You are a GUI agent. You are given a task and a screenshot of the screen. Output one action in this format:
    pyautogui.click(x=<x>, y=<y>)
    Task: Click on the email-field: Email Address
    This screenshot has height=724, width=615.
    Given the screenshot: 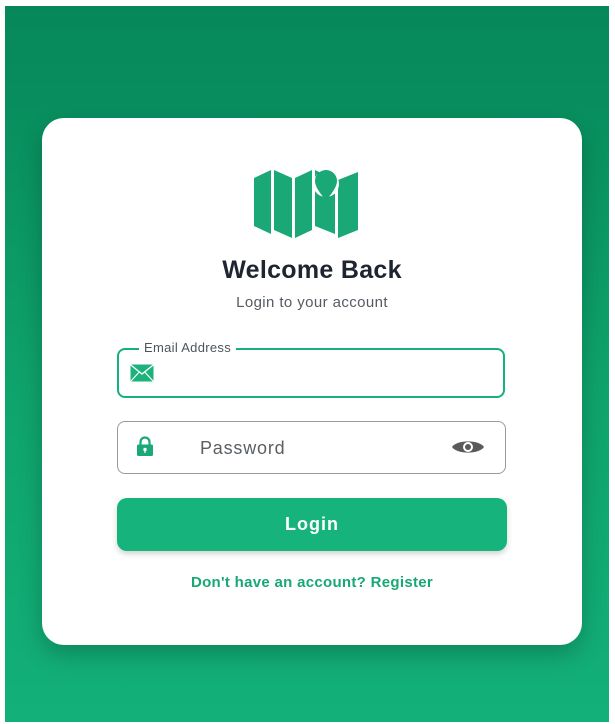 What is the action you would take?
    pyautogui.click(x=311, y=369)
    